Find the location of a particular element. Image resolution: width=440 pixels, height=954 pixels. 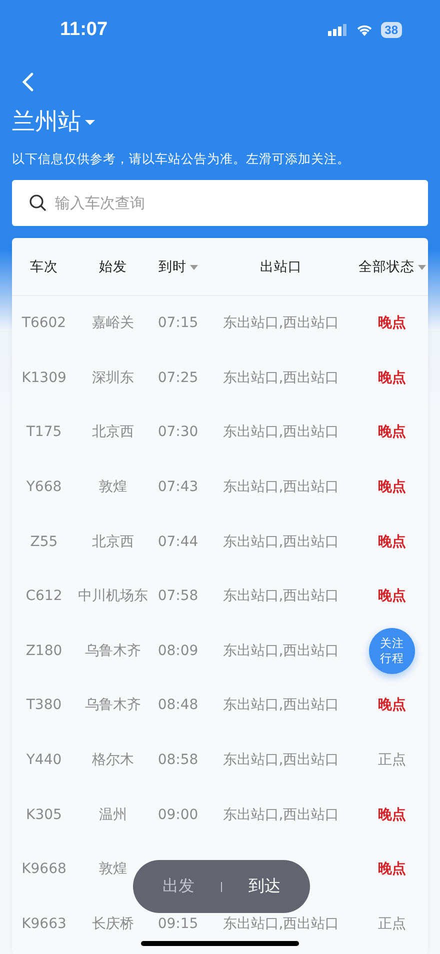

departure-tab: 出发 is located at coordinates (178, 886).